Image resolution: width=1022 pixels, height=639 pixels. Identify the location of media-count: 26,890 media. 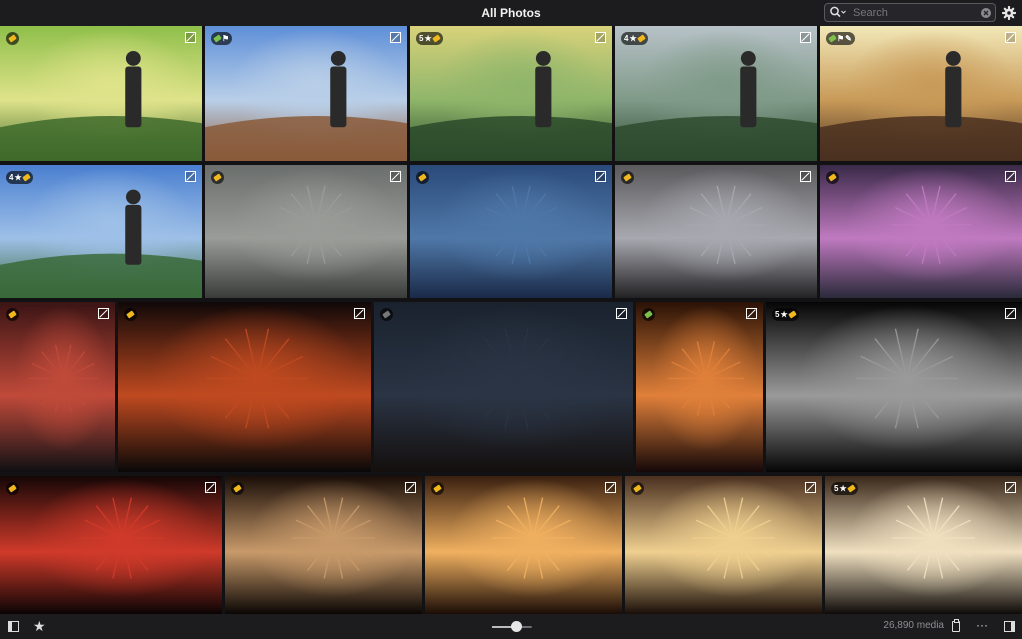
(913, 625).